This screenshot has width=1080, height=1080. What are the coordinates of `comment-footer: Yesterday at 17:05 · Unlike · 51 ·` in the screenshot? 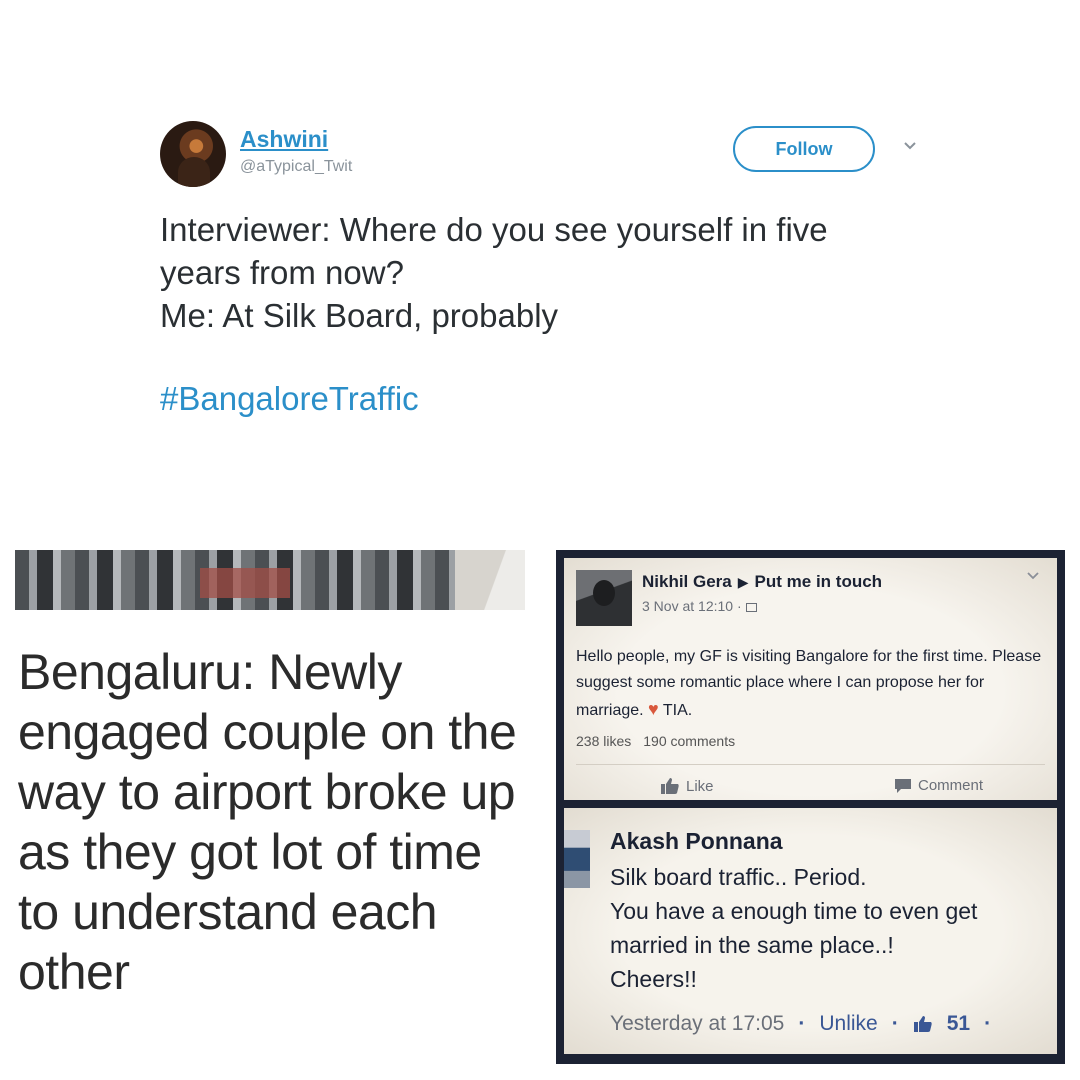 It's located at (800, 1024).